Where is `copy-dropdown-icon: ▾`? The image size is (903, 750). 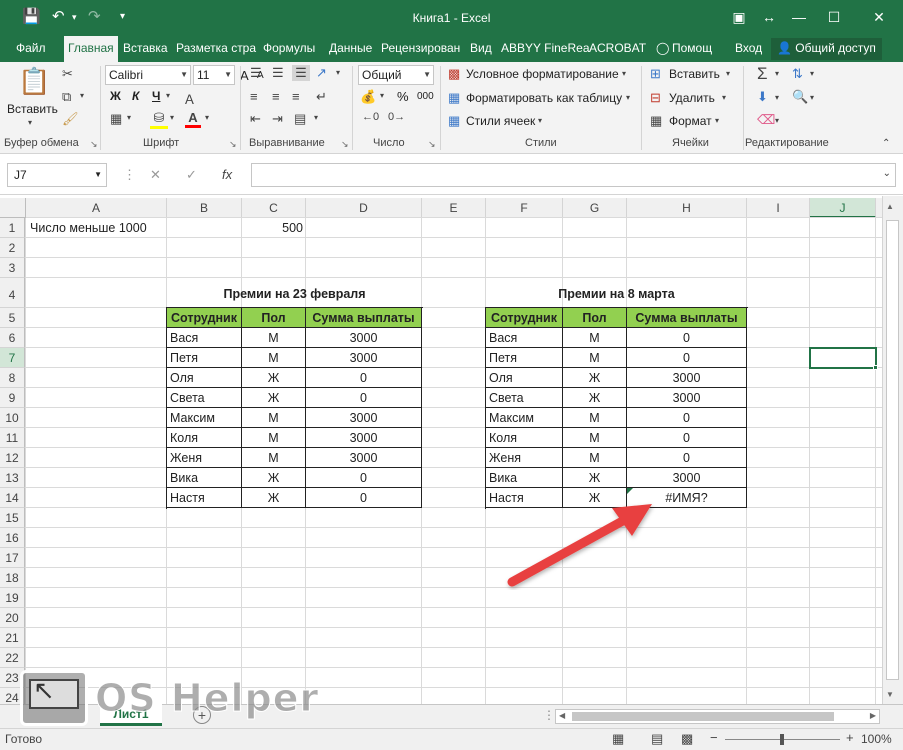 copy-dropdown-icon: ▾ is located at coordinates (82, 95).